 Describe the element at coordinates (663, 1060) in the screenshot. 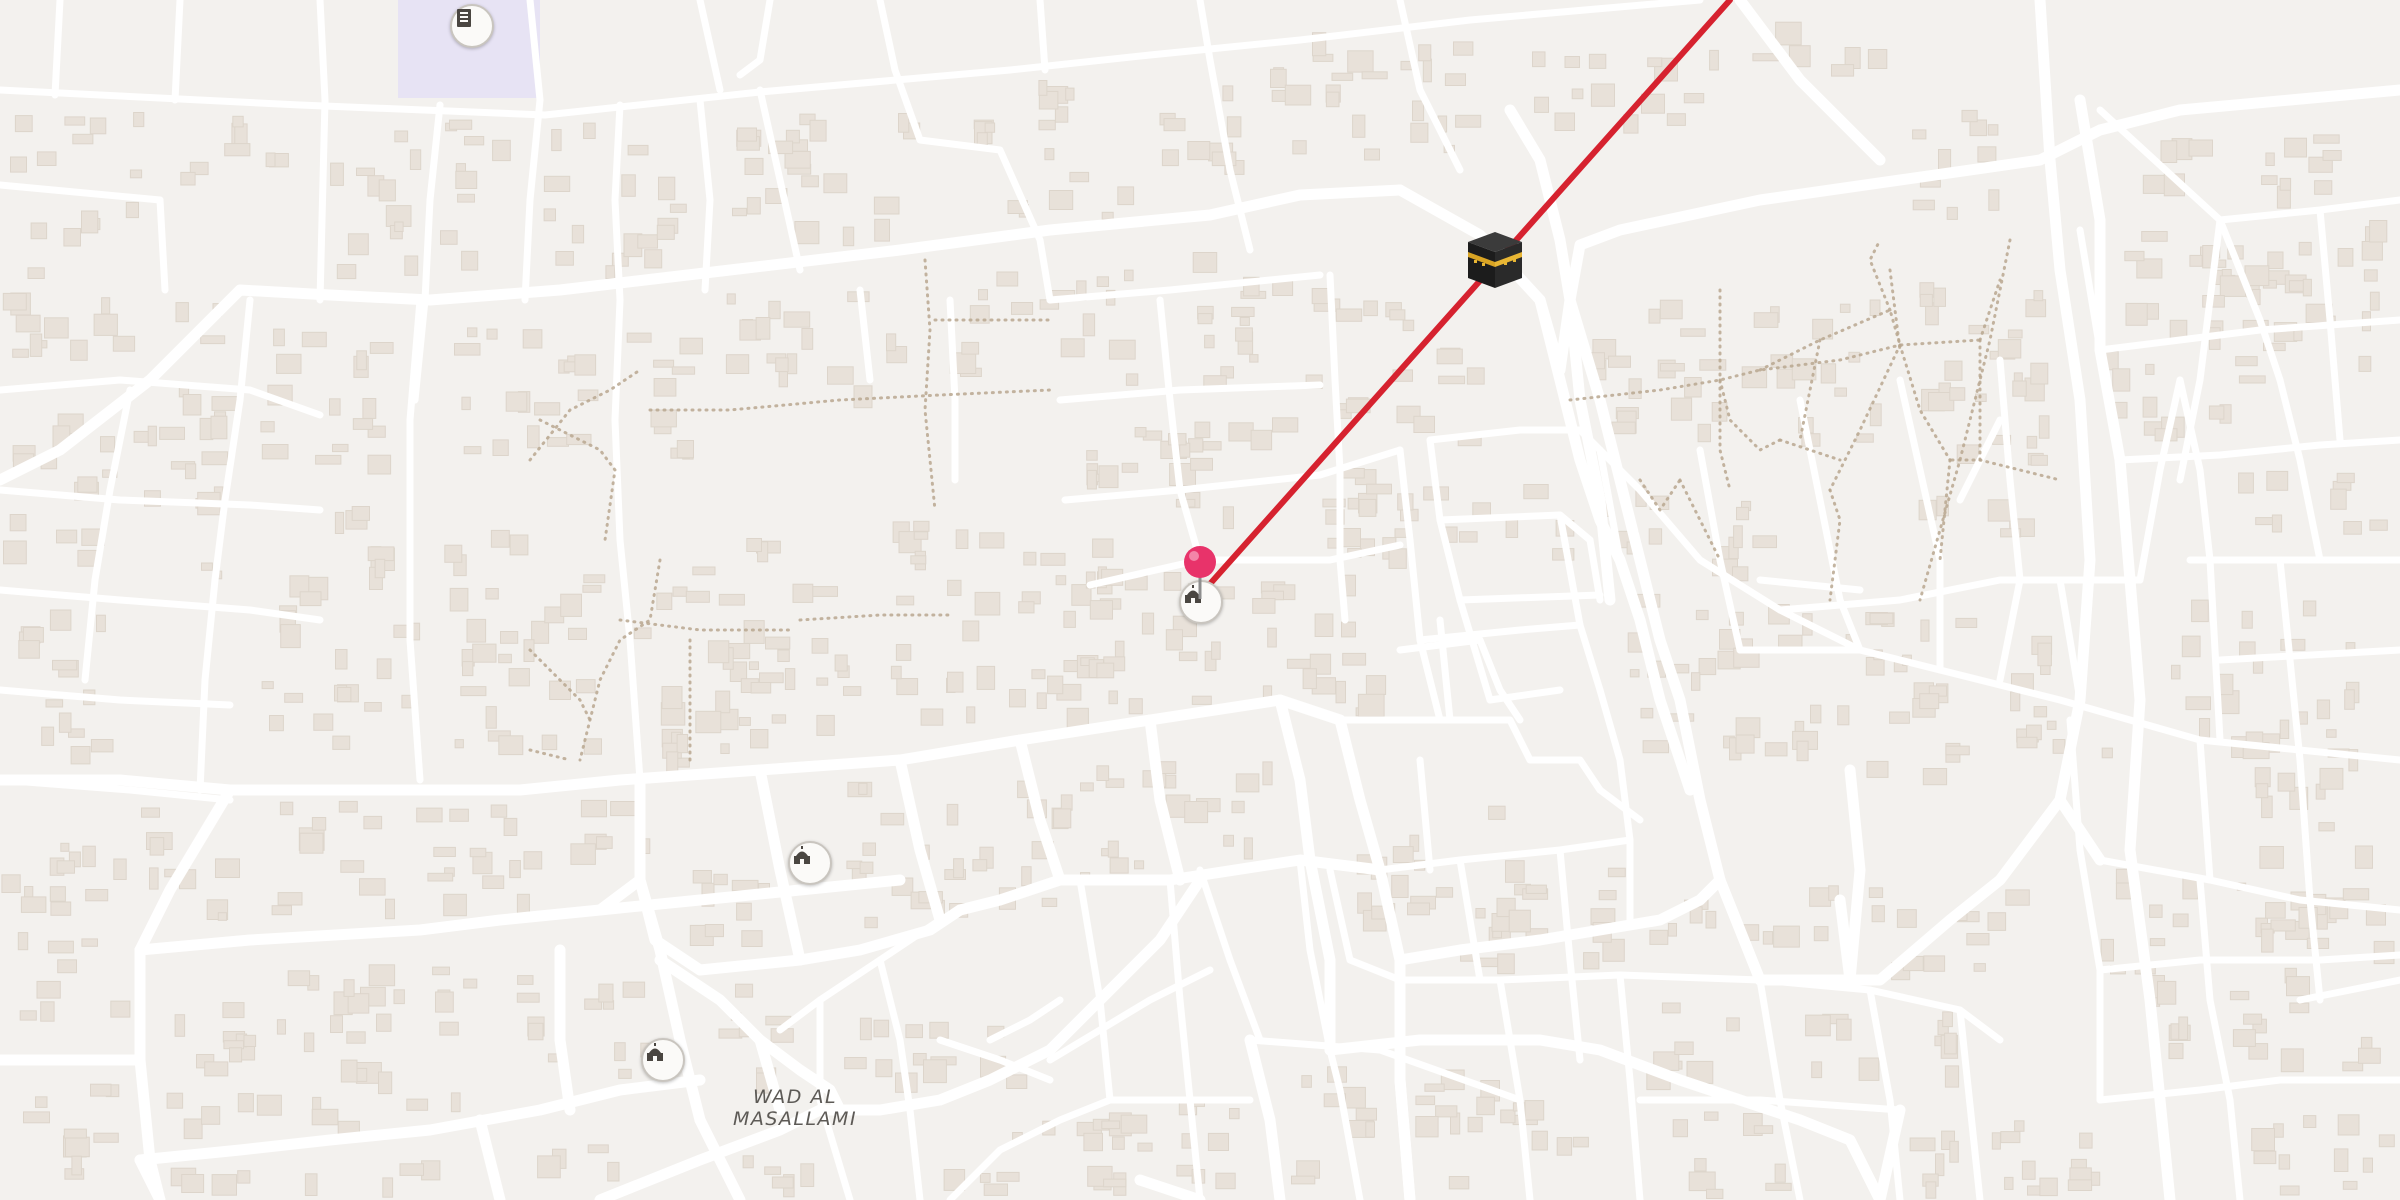

I see `mosque-poi-southwest` at that location.